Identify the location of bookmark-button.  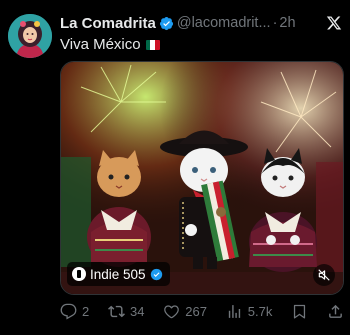
(299, 311).